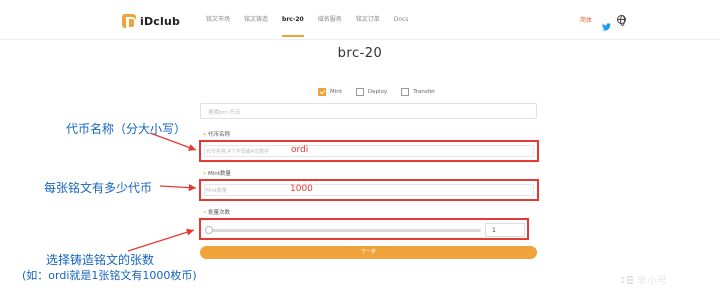  I want to click on option-deploy: Deploy, so click(371, 92).